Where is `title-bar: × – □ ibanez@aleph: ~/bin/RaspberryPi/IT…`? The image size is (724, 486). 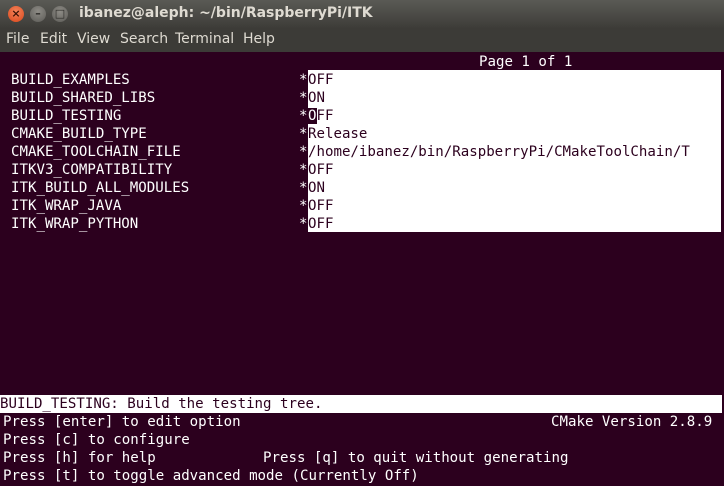
title-bar: × – □ ibanez@aleph: ~/bin/RaspberryPi/IT… is located at coordinates (362, 14).